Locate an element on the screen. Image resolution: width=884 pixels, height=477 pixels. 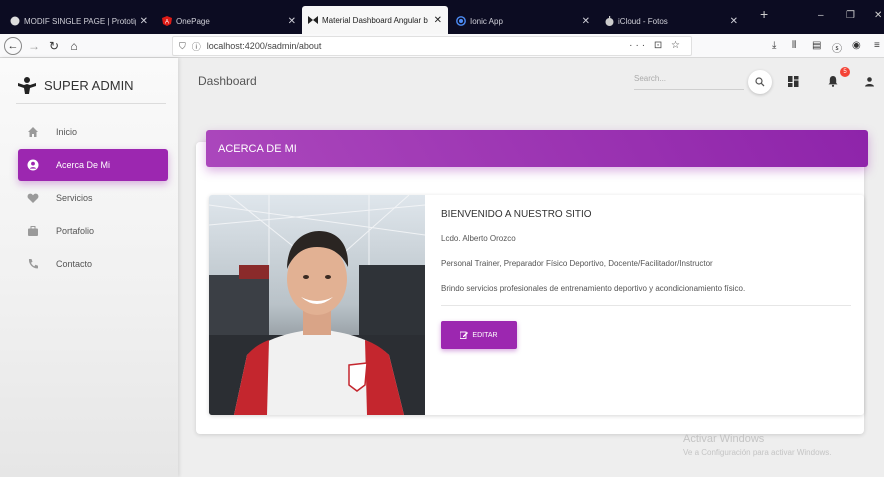
welcome-heading: BIENVENIDO A NUESTRO SITIO is located at coordinates (516, 214).